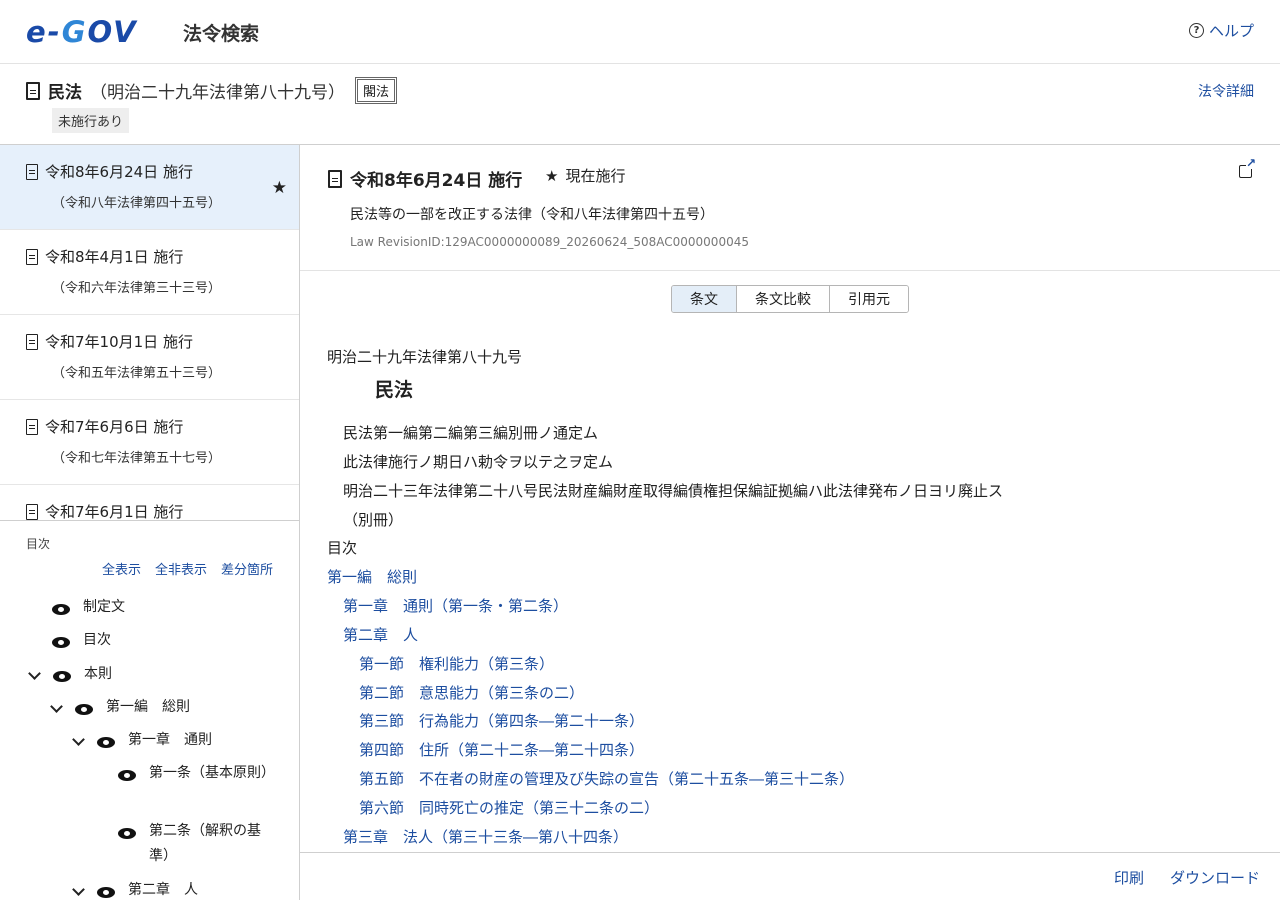 The image size is (1280, 900). I want to click on toc-item-label: 第一編 総則, so click(148, 707).